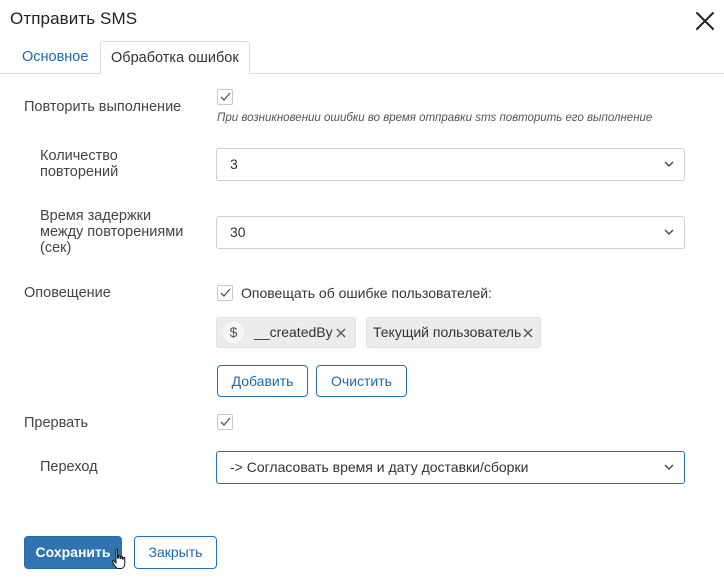 The image size is (724, 585). I want to click on retry-delay-label: Время задержки между повторениями (сек), so click(111, 232).